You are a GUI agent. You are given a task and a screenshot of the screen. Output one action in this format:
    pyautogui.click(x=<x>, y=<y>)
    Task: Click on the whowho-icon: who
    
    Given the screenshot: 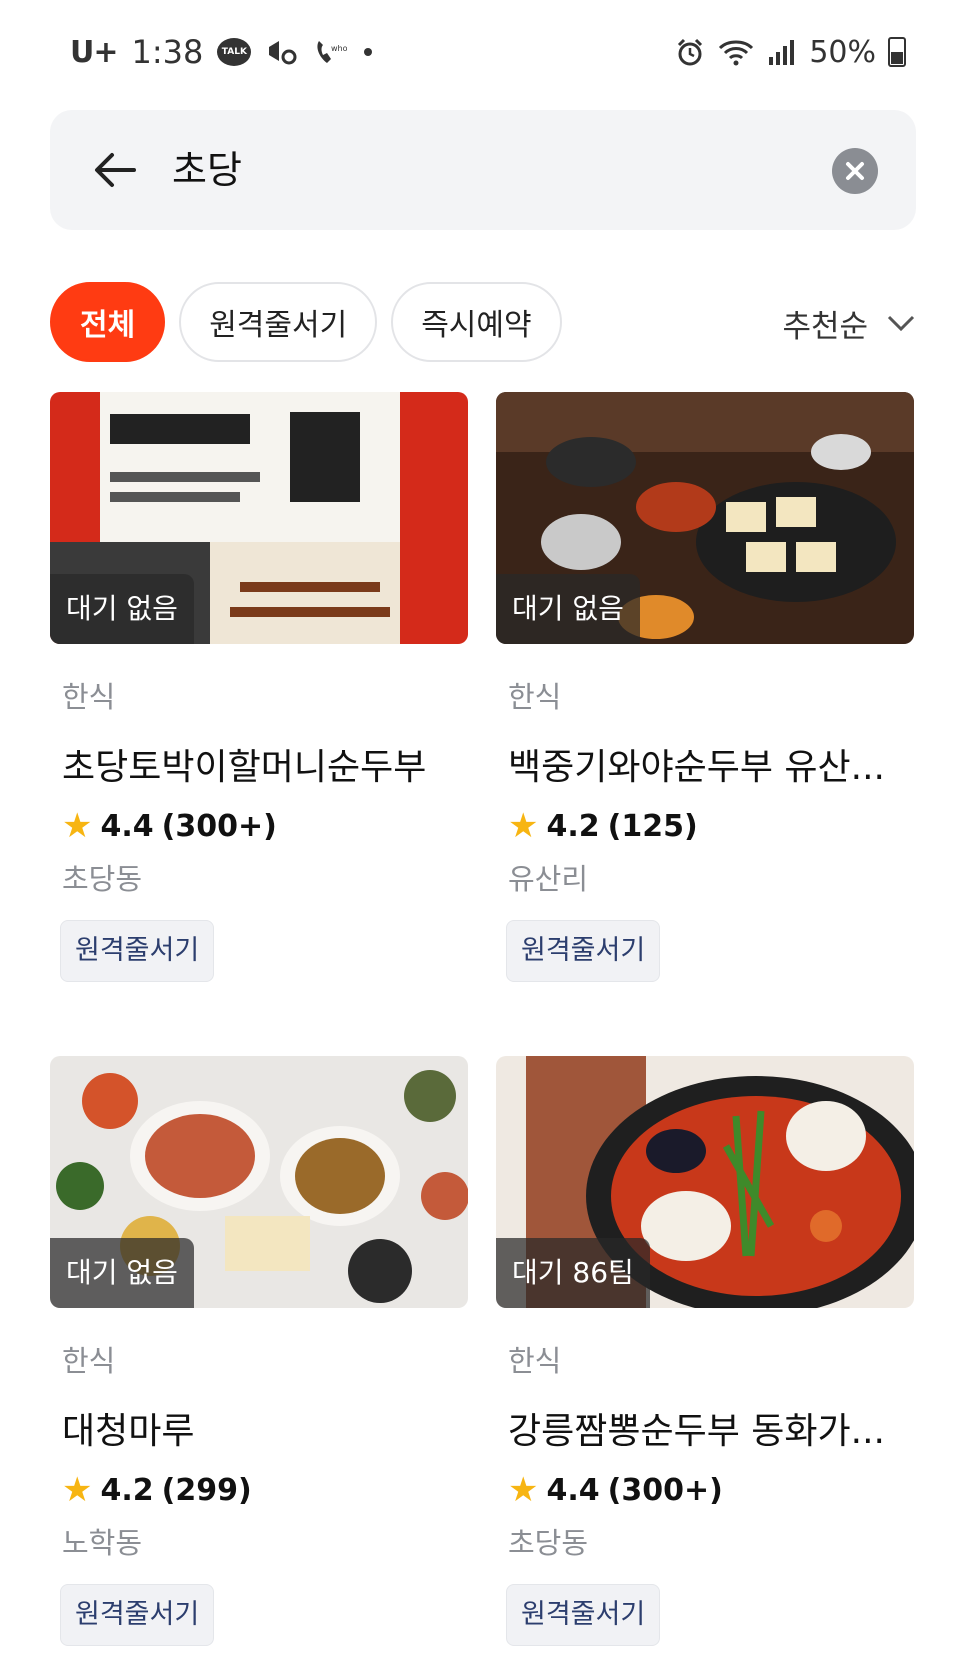 What is the action you would take?
    pyautogui.click(x=330, y=52)
    